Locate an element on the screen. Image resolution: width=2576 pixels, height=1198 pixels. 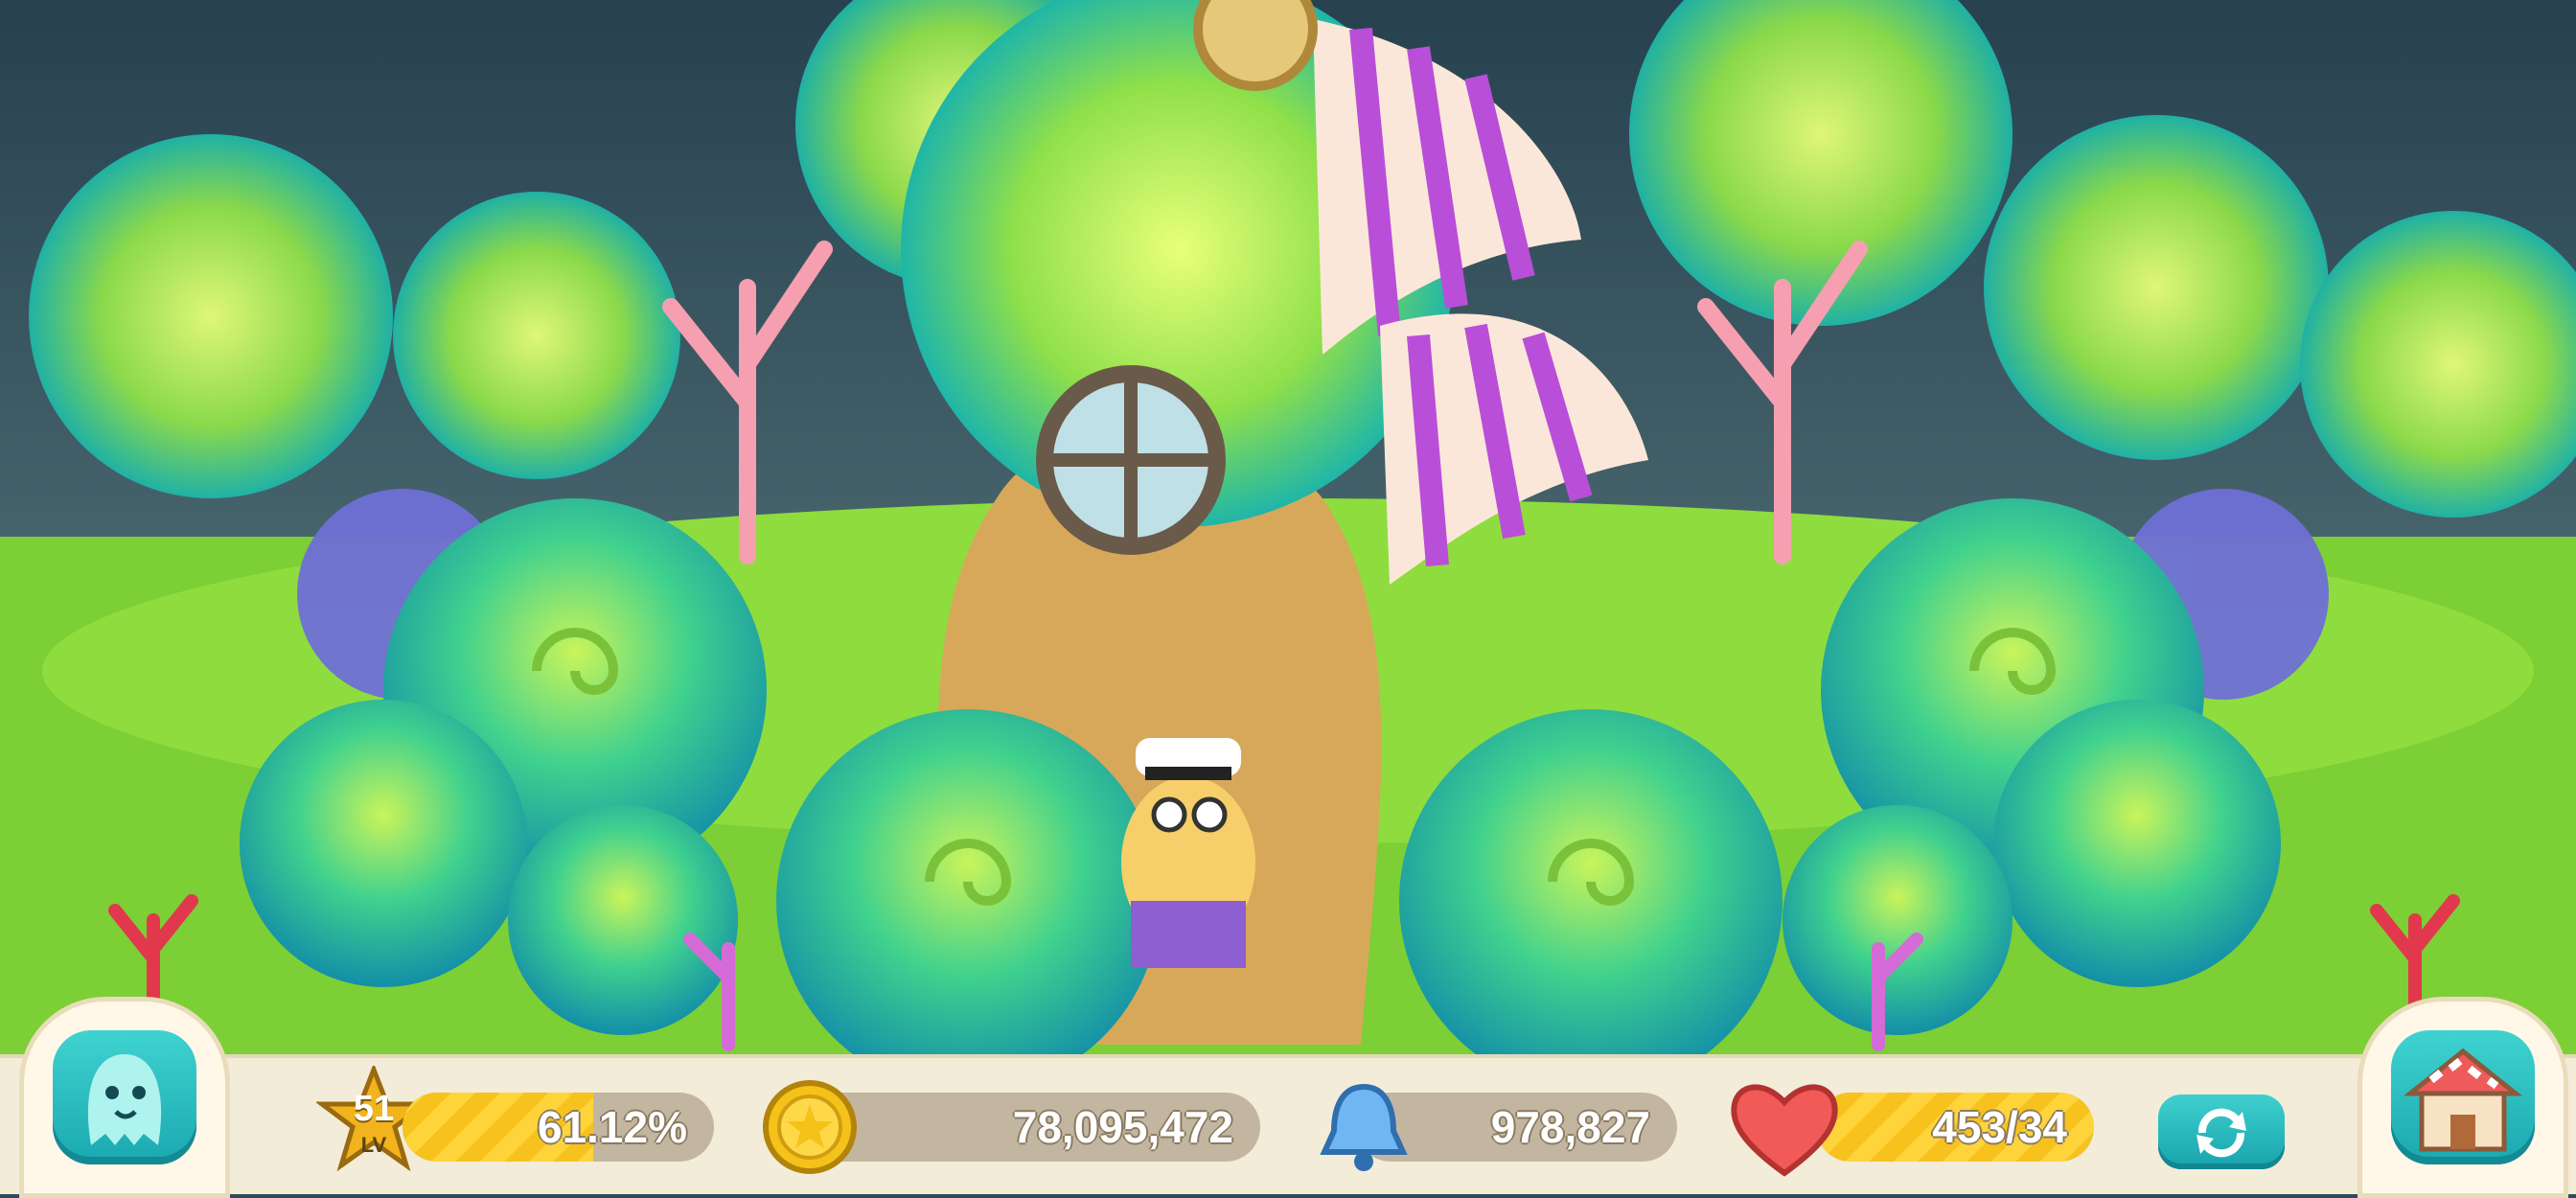
xp-progress-bar: 61.12% is located at coordinates (558, 1127).